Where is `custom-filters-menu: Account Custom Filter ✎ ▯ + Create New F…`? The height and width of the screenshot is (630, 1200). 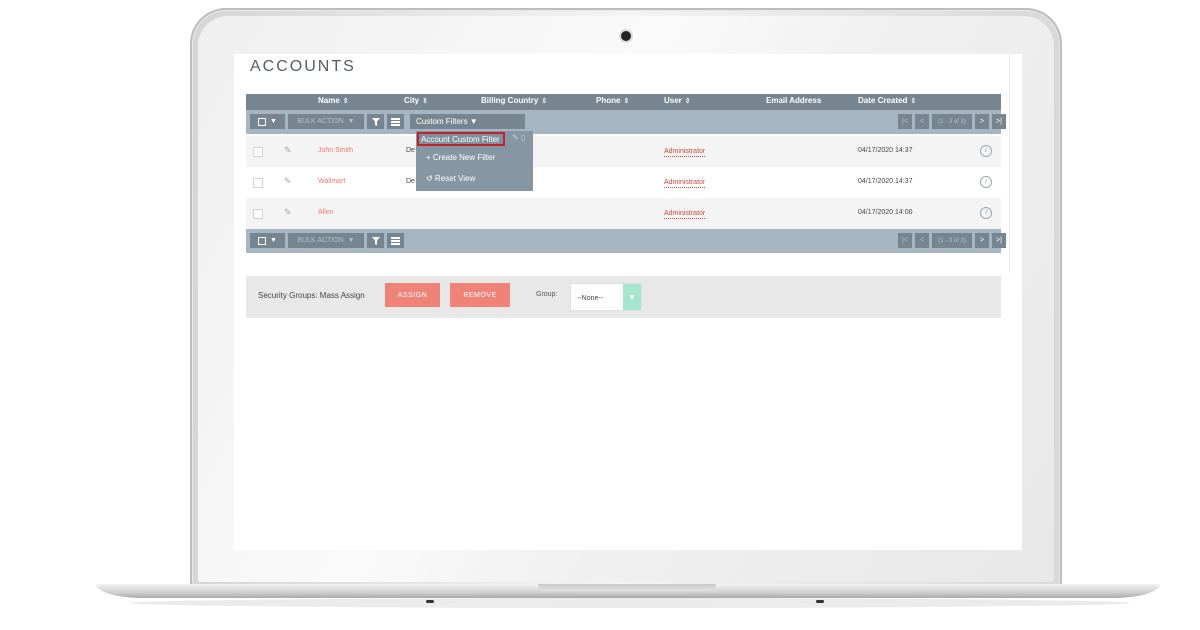
custom-filters-menu: Account Custom Filter ✎ ▯ + Create New F… is located at coordinates (474, 161).